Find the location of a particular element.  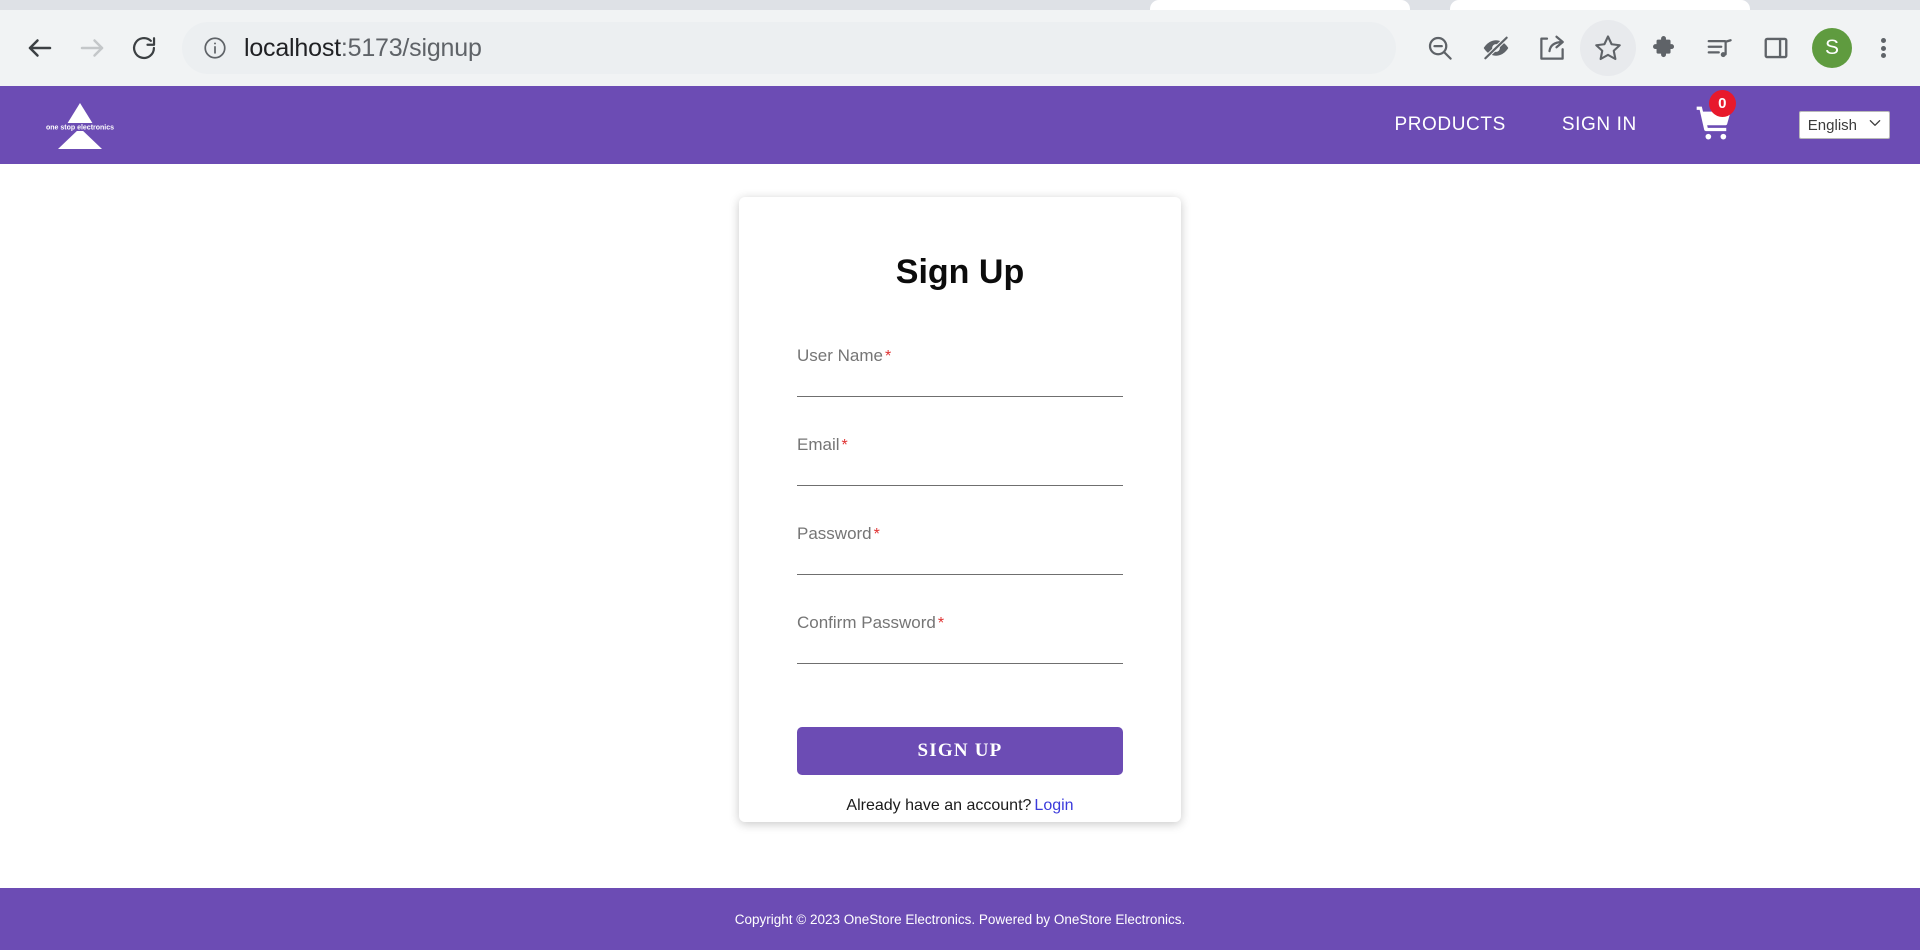

field-password: Password * is located at coordinates (960, 549).